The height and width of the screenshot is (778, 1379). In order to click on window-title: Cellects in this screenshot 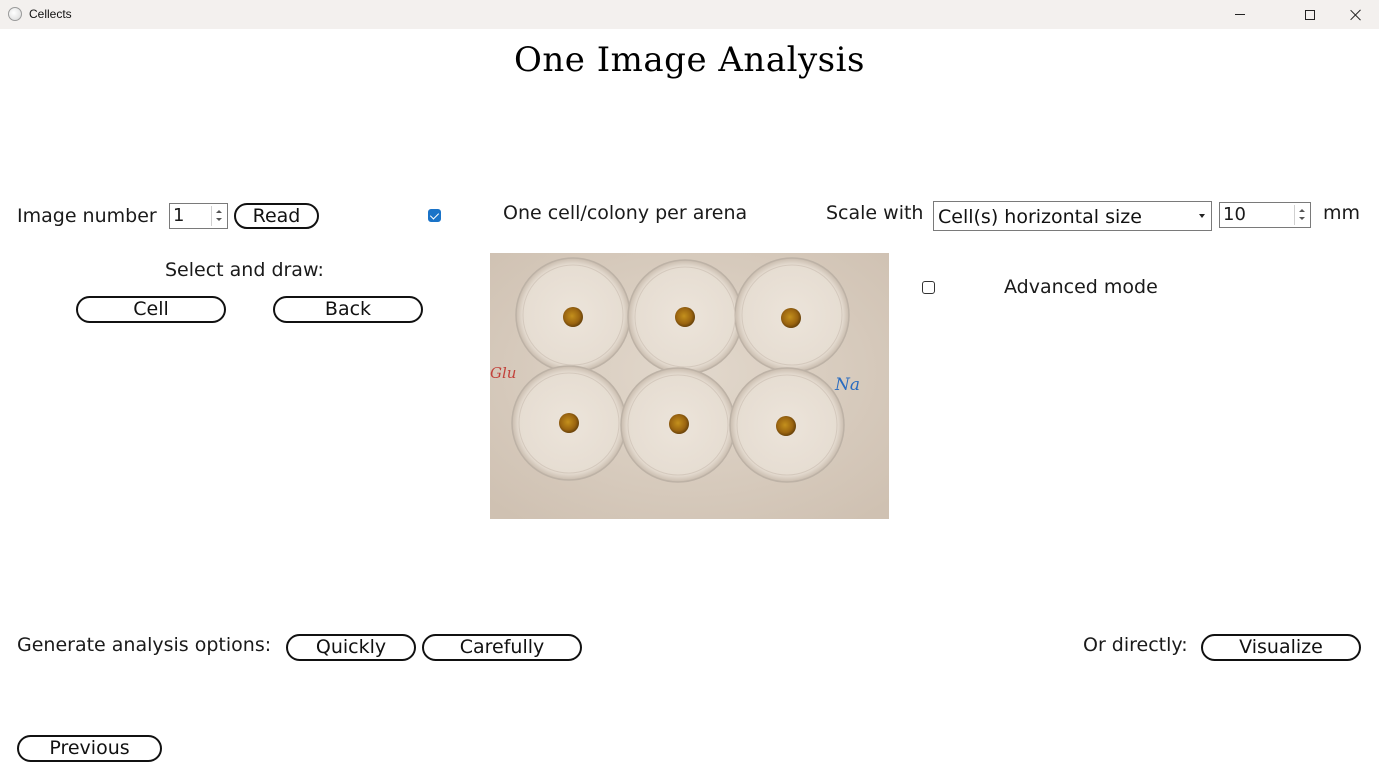, I will do `click(50, 14)`.